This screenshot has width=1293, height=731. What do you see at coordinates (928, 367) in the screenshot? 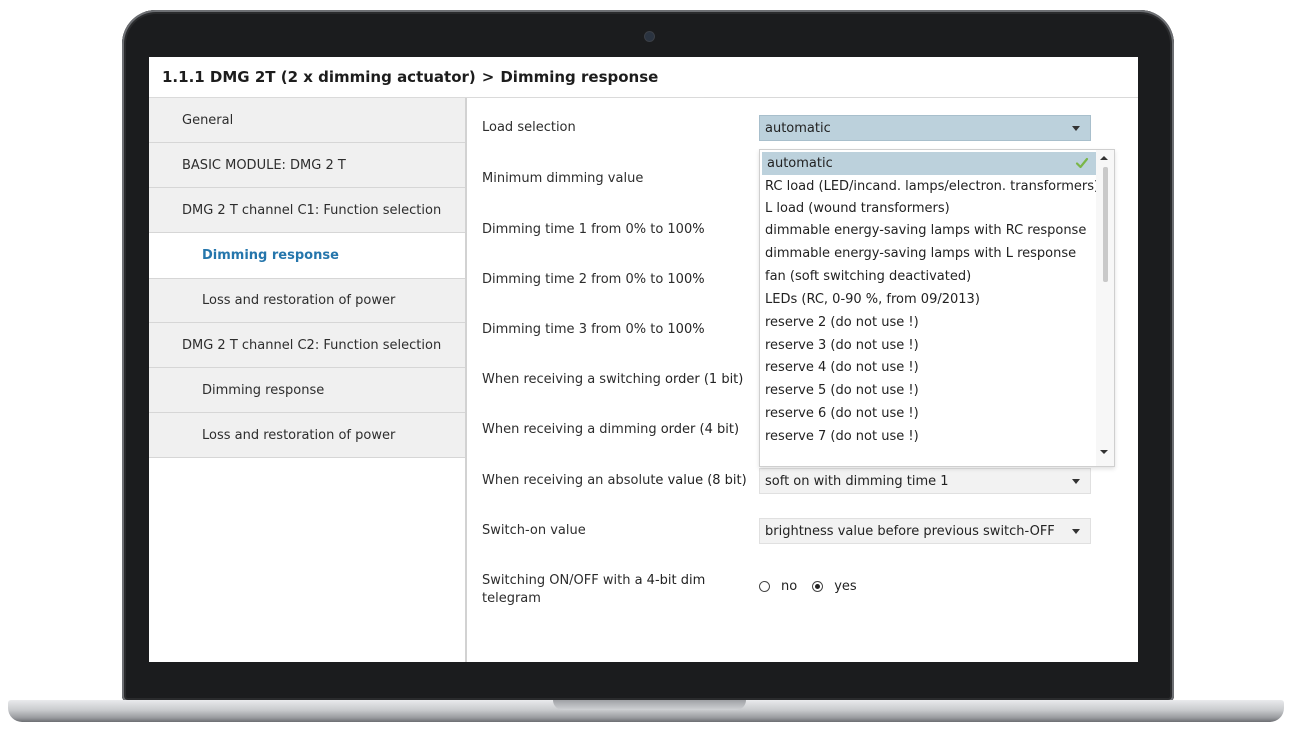
I see `dropdown-option: reserve 4 (do not use !)` at bounding box center [928, 367].